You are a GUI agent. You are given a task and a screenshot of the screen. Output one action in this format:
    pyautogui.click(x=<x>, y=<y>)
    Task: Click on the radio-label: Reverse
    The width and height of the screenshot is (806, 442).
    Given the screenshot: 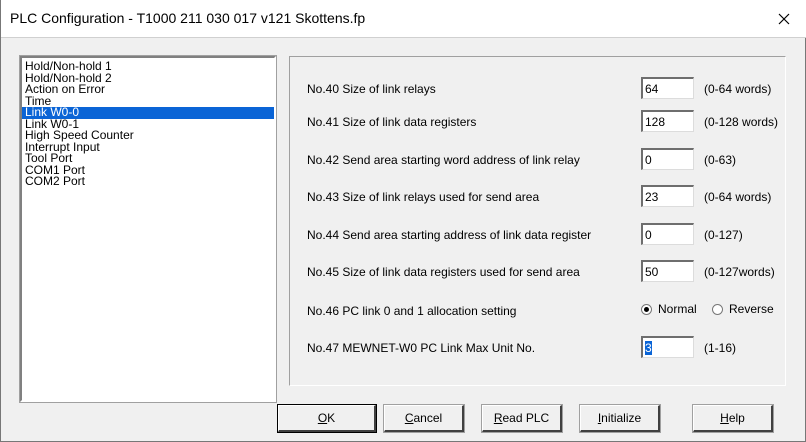 What is the action you would take?
    pyautogui.click(x=751, y=309)
    